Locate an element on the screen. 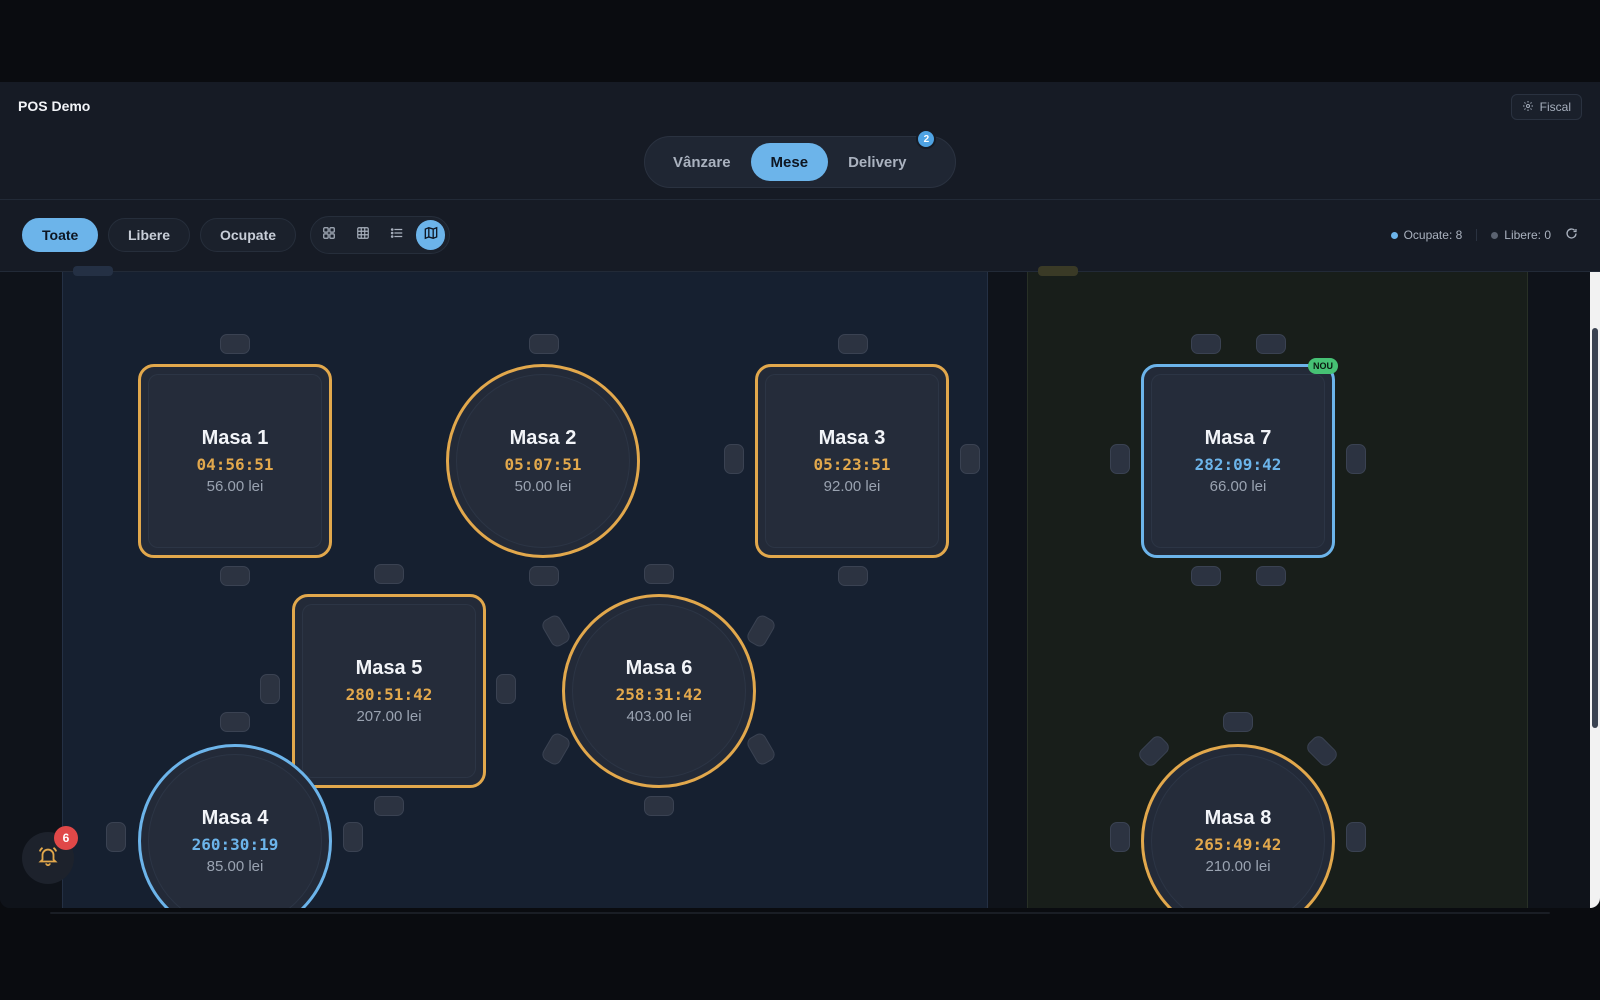 Image resolution: width=1600 pixels, height=1000 pixels. notification-count-badge: 6 is located at coordinates (66, 838).